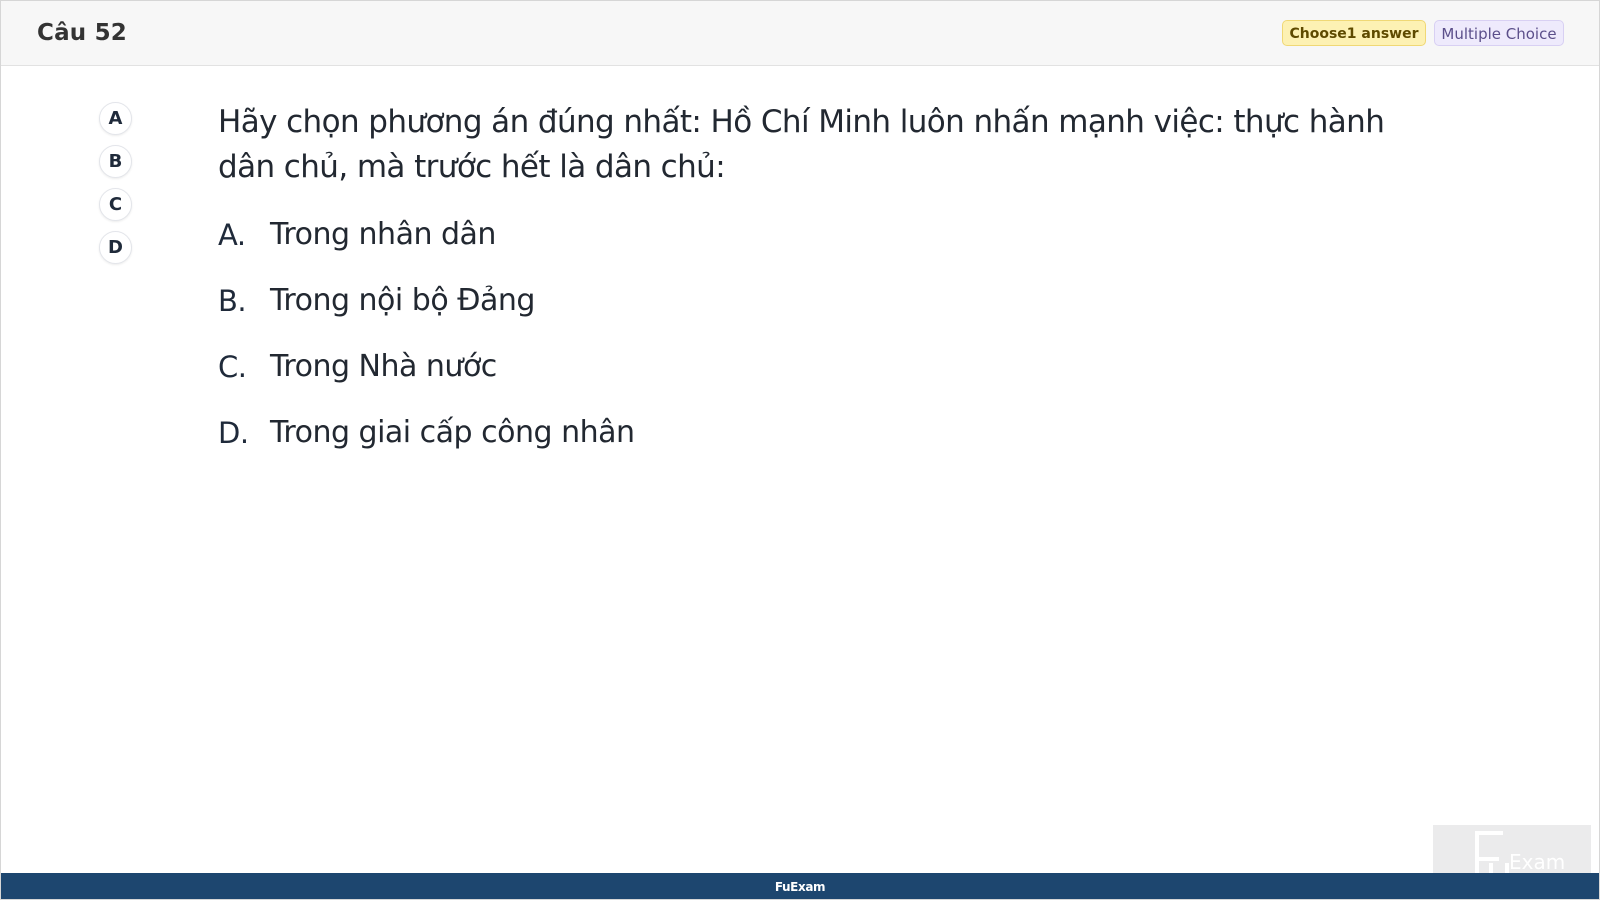  I want to click on footer-bar: FuExam, so click(800, 886).